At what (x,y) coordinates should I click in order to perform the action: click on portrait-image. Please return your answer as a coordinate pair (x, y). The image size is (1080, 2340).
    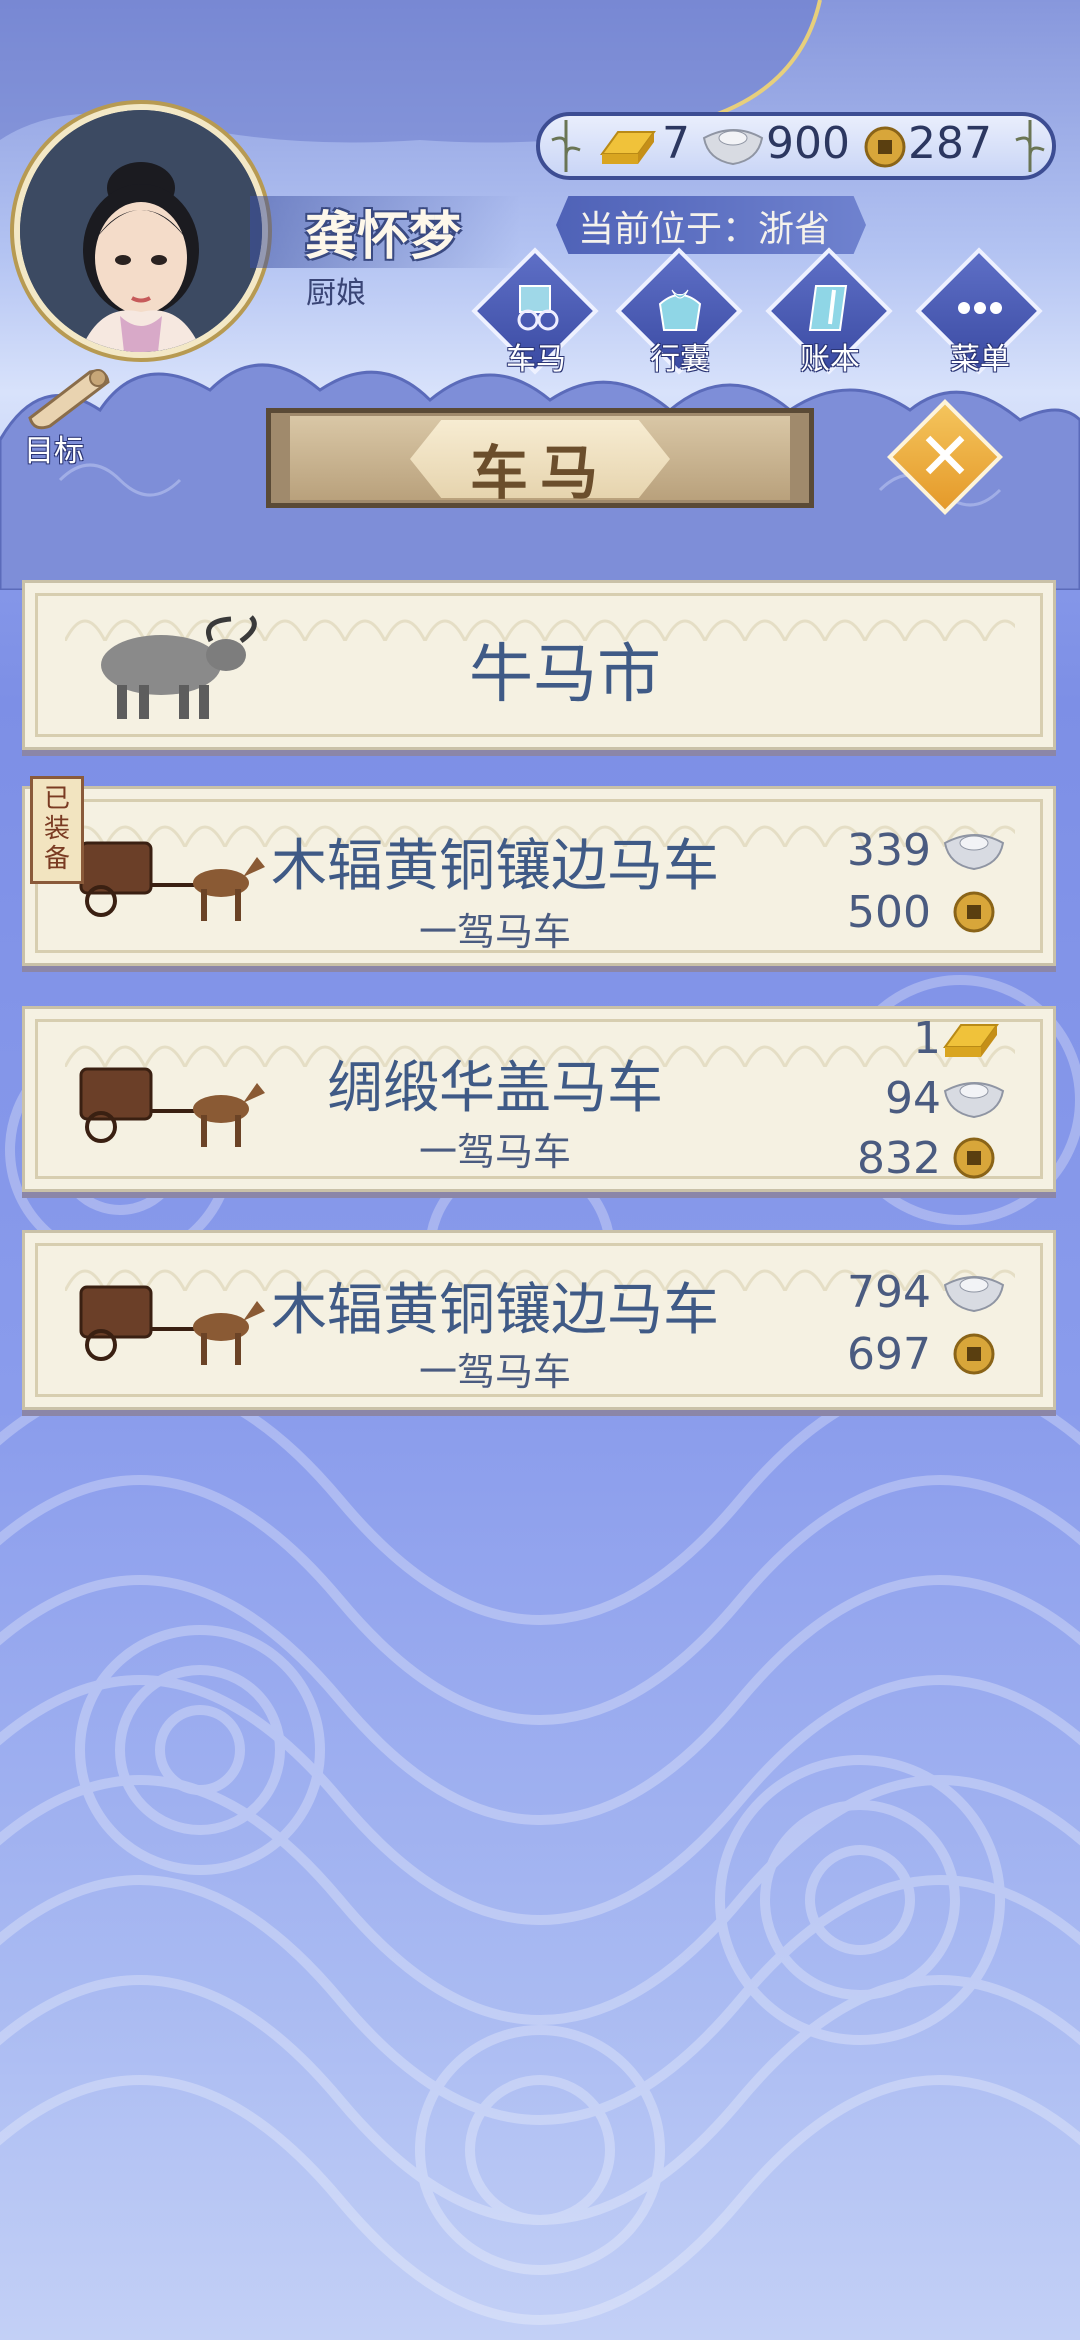
    Looking at the image, I should click on (141, 231).